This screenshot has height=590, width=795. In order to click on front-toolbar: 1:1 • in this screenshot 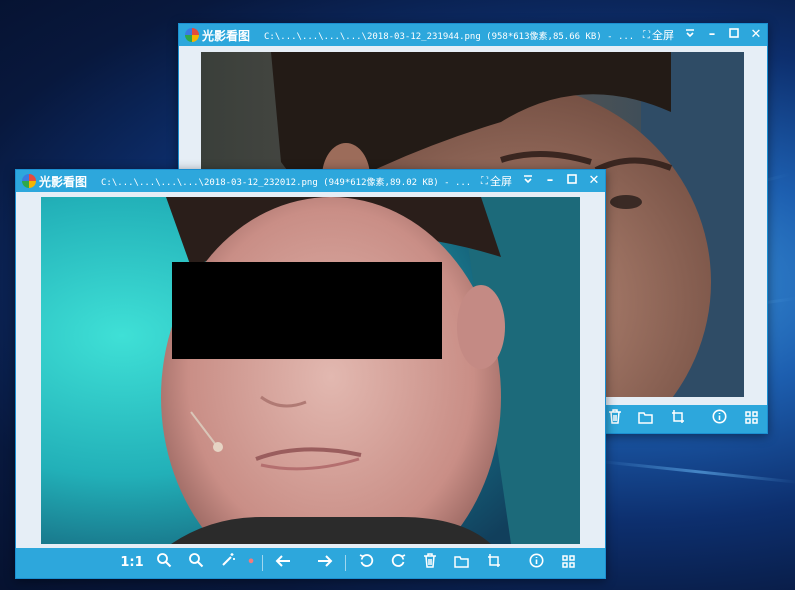, I will do `click(310, 563)`.